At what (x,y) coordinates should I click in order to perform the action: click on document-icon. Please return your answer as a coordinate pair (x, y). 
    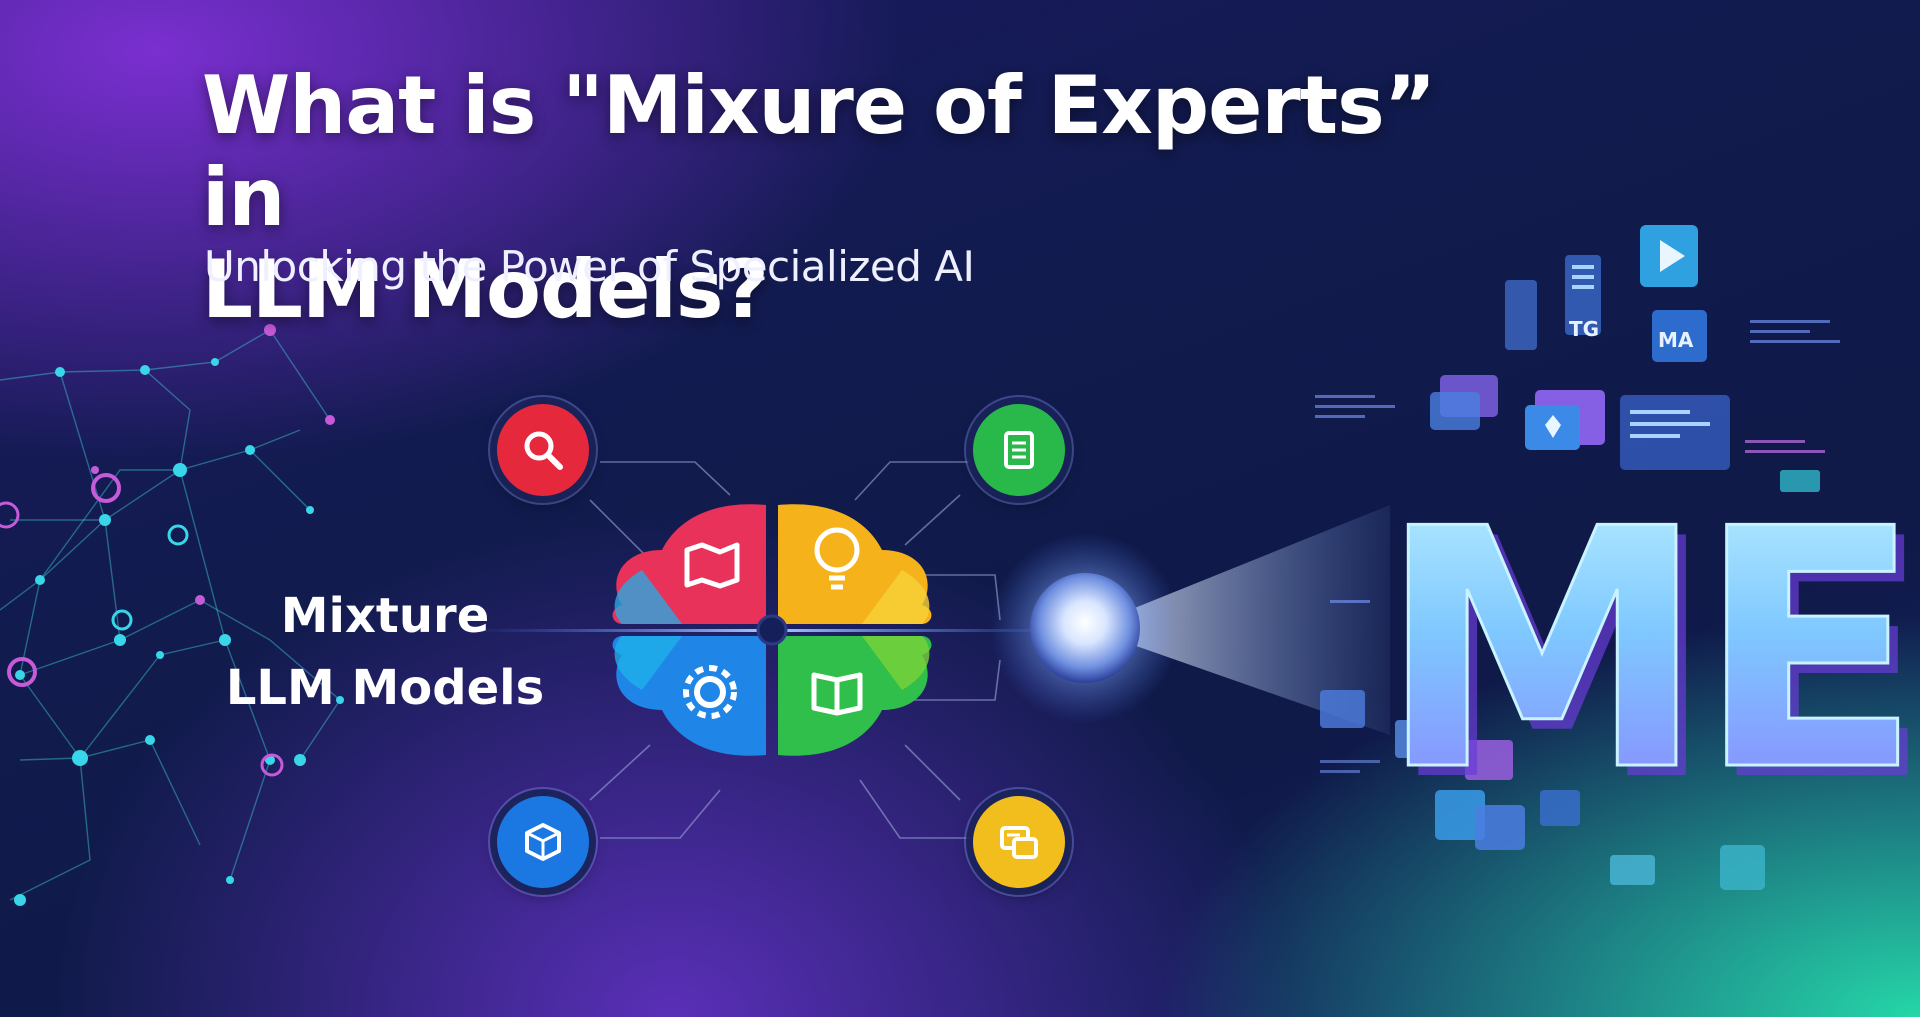
    Looking at the image, I should click on (1019, 450).